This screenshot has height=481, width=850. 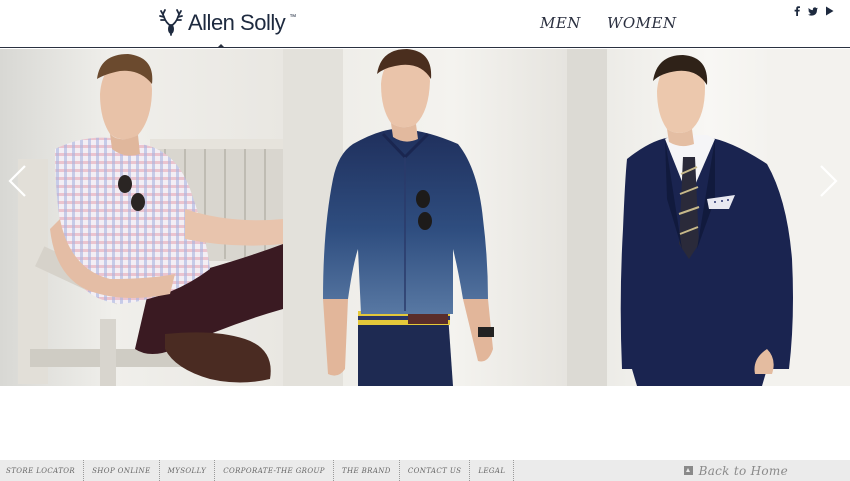 I want to click on nav-women: WOMEN, so click(x=642, y=23).